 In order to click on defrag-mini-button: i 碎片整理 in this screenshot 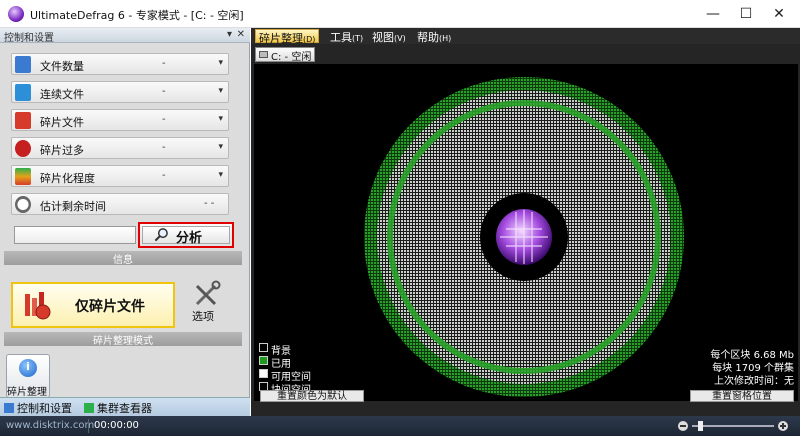, I will do `click(28, 376)`.